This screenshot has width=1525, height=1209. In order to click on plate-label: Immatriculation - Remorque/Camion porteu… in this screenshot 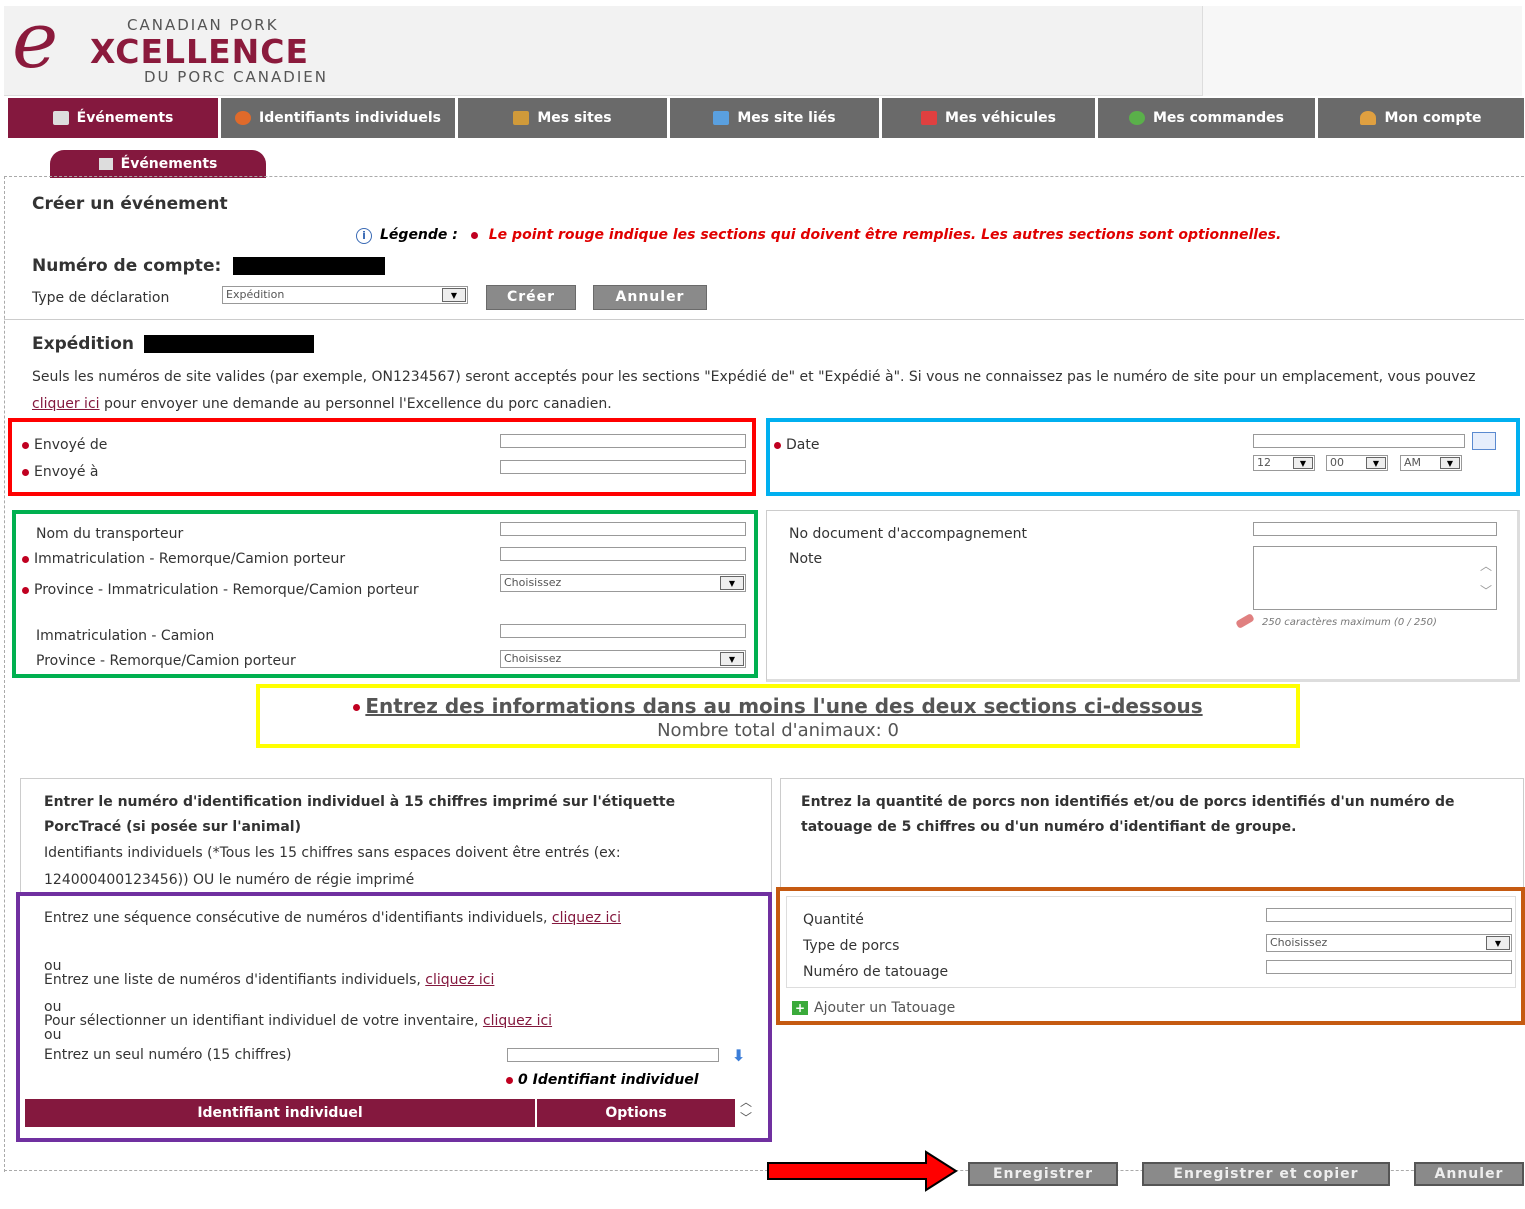, I will do `click(183, 559)`.